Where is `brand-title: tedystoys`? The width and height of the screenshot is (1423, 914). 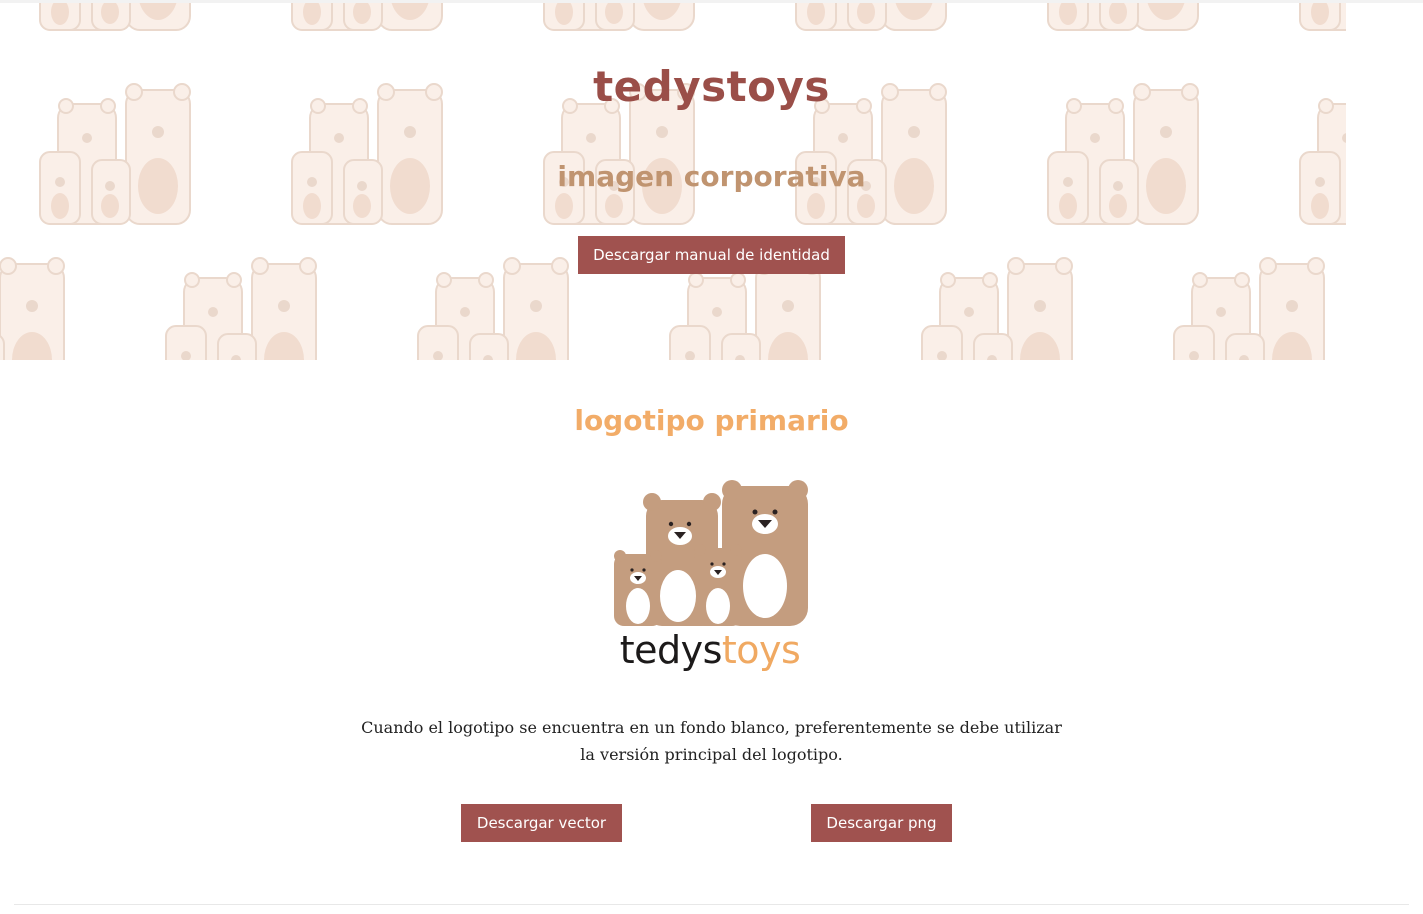 brand-title: tedystoys is located at coordinates (711, 86).